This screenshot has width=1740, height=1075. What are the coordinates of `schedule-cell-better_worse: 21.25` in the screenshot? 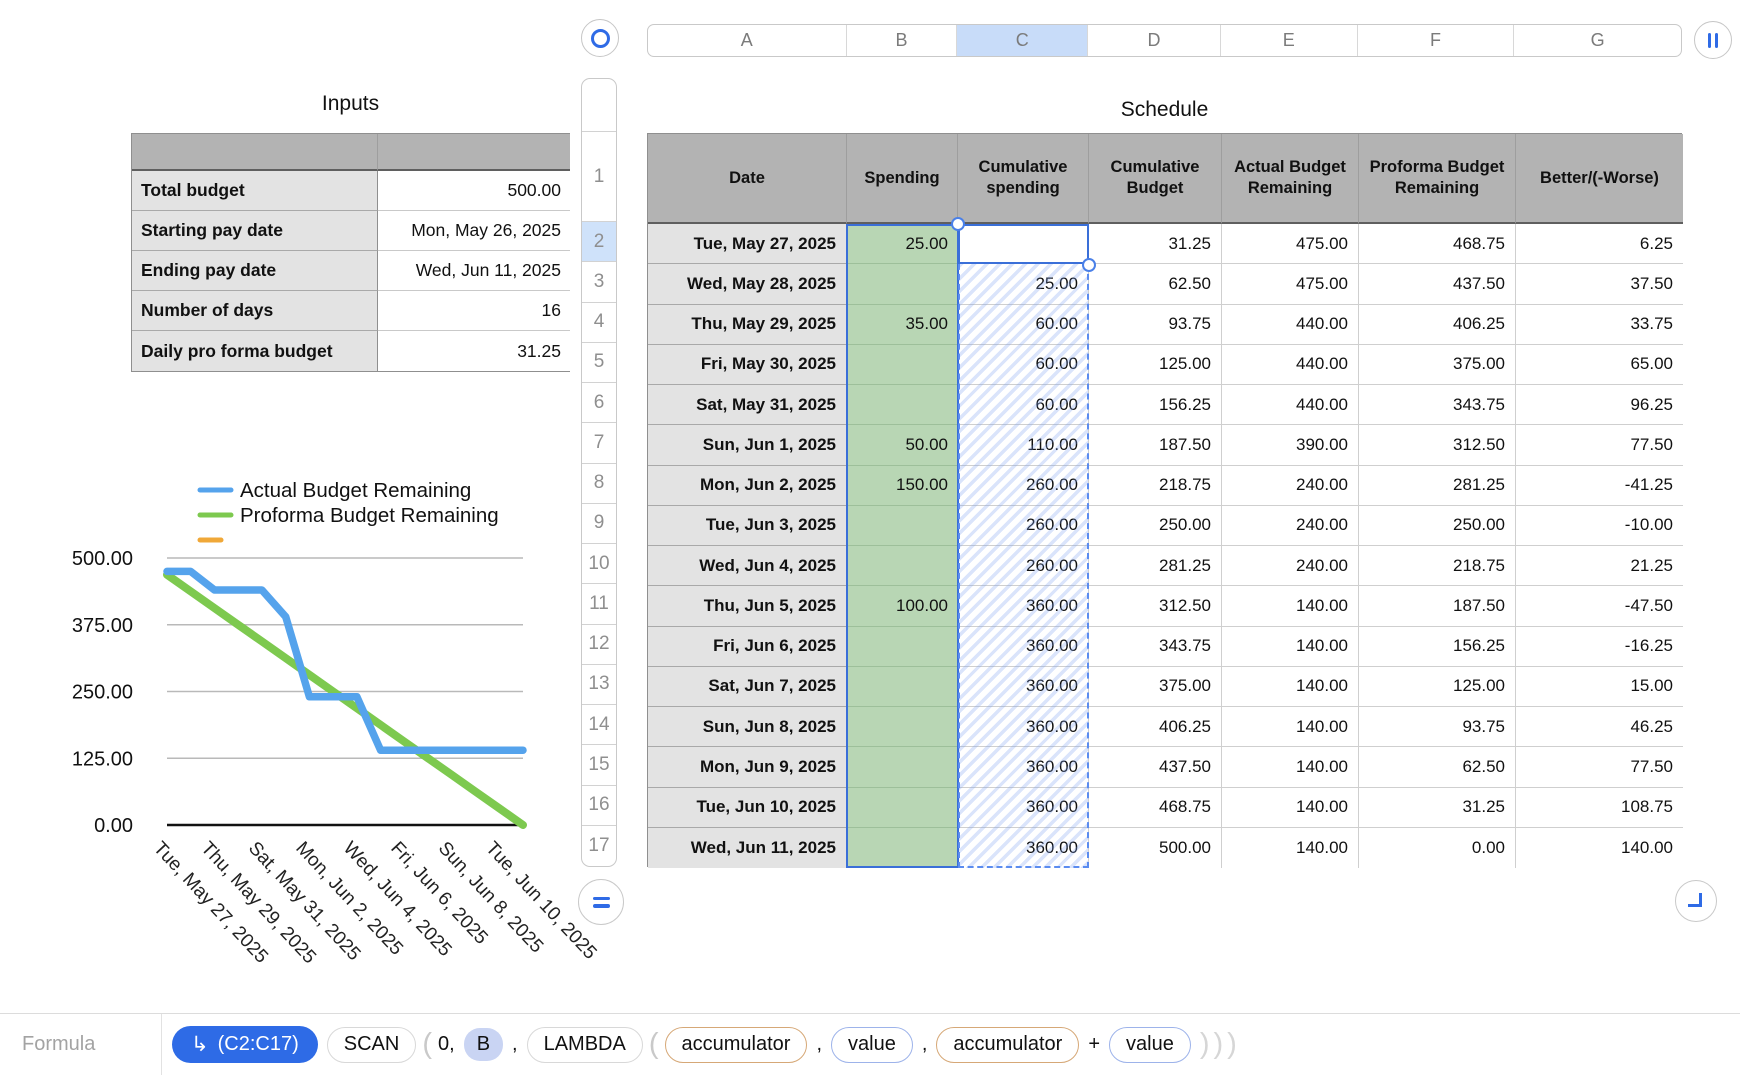 It's located at (1599, 566).